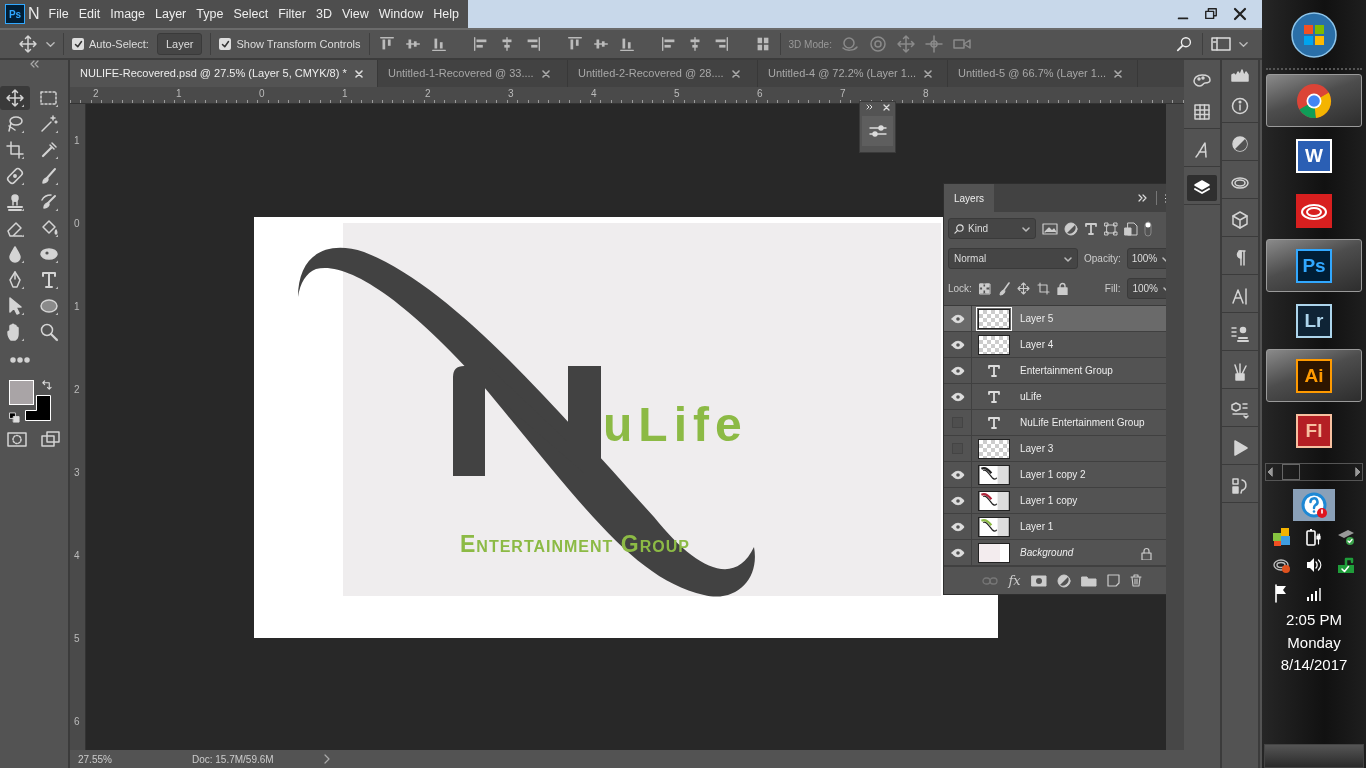  I want to click on type-filter-icon, so click(1091, 228).